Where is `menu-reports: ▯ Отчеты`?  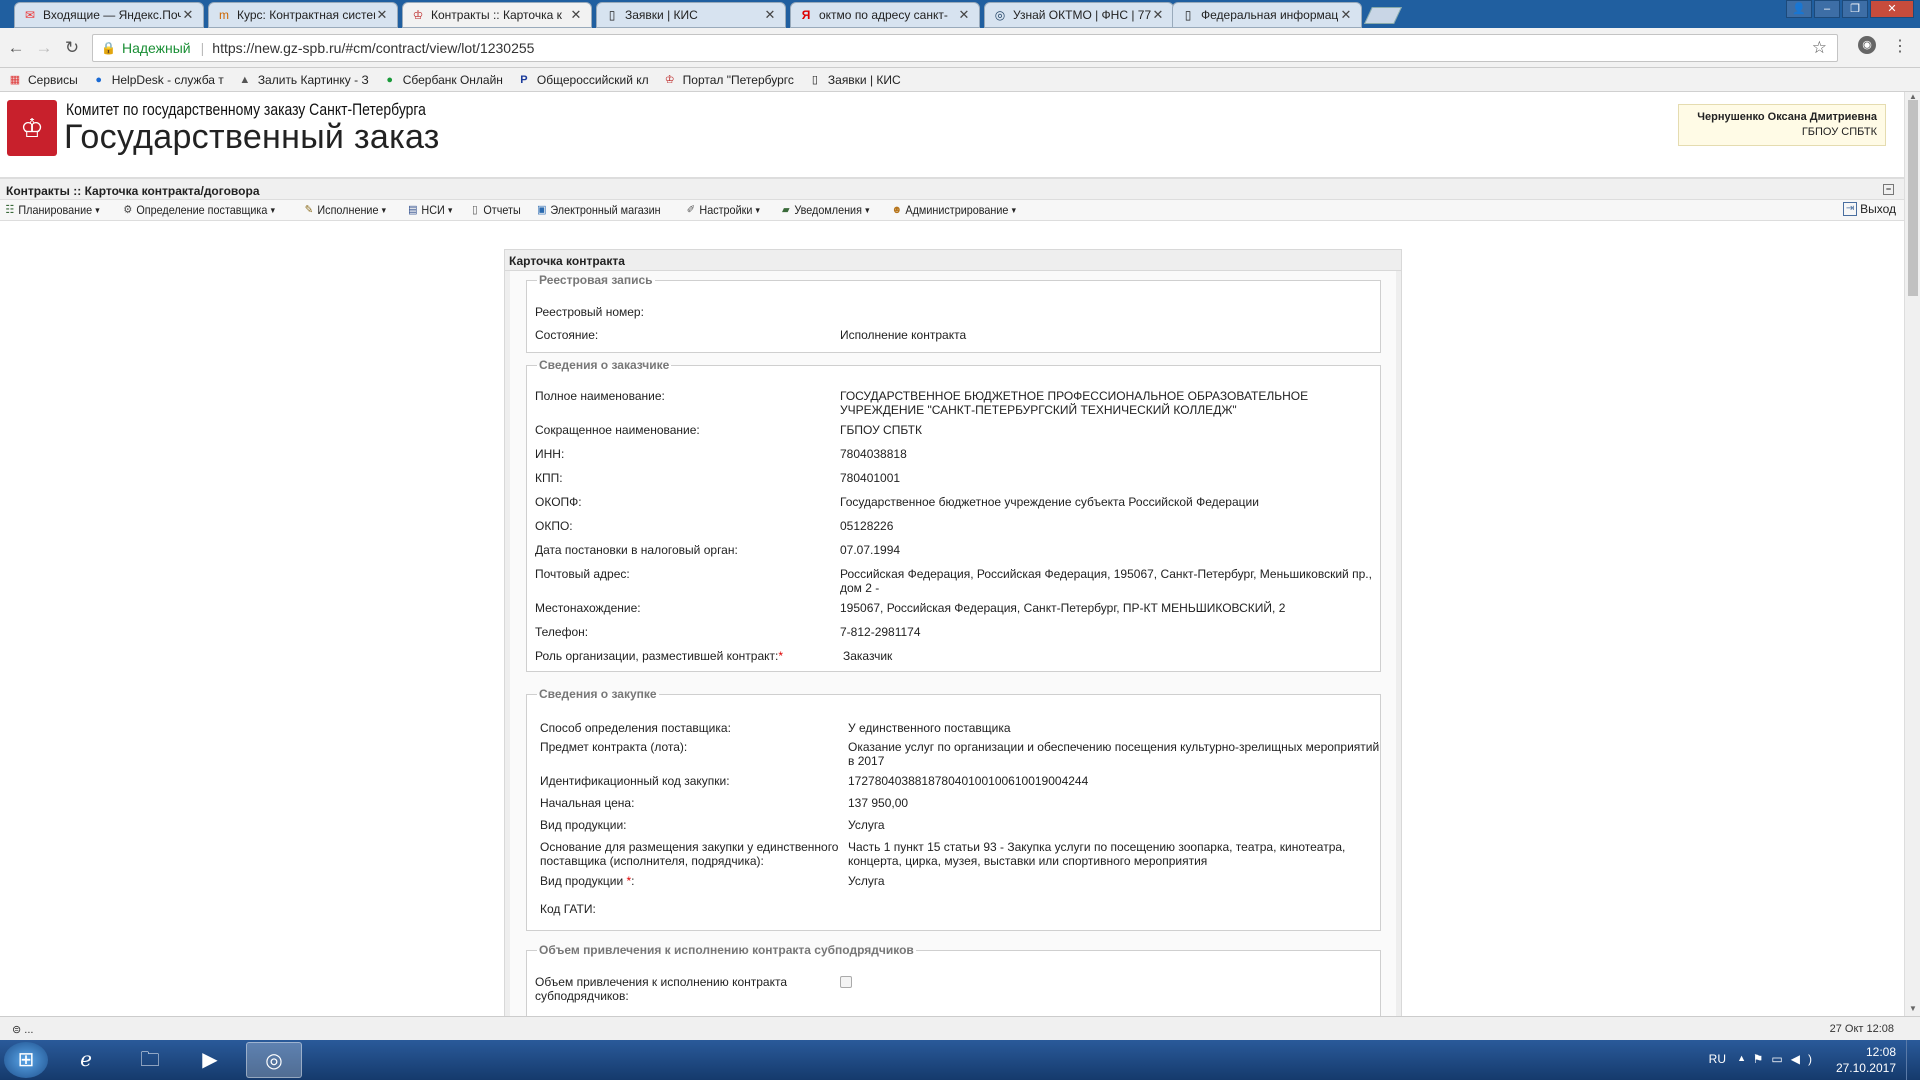
menu-reports: ▯ Отчеты is located at coordinates (495, 210).